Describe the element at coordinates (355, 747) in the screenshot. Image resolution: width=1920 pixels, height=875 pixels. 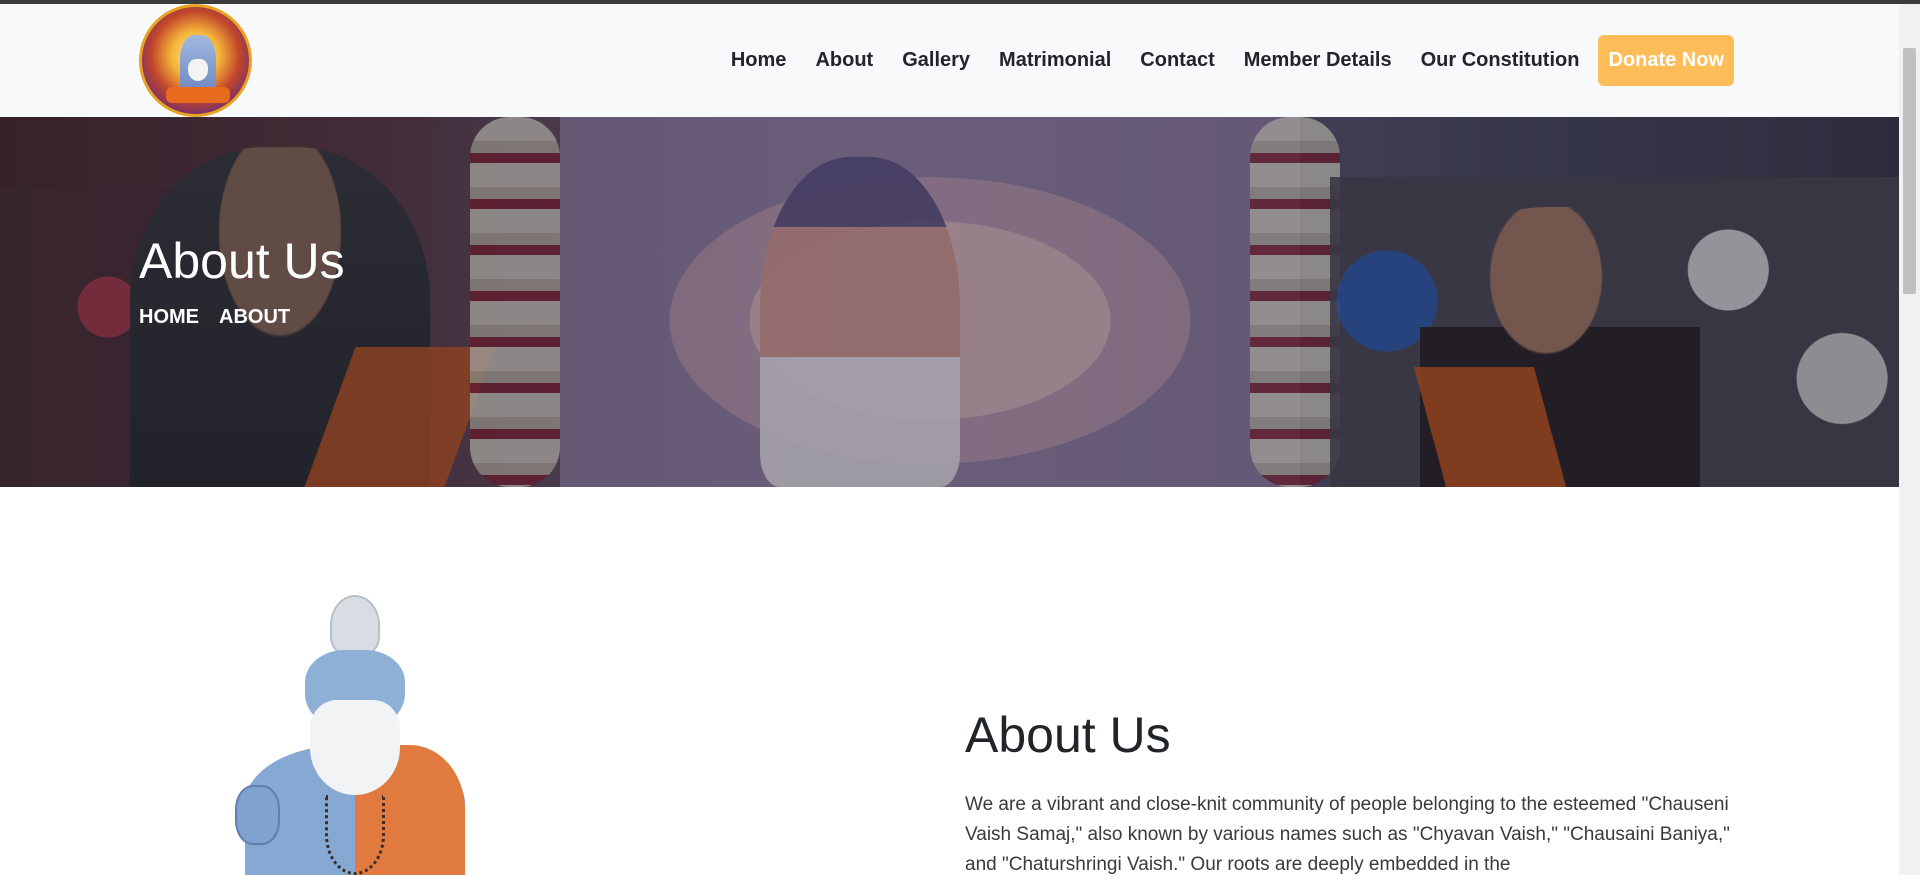
I see `sage-beard` at that location.